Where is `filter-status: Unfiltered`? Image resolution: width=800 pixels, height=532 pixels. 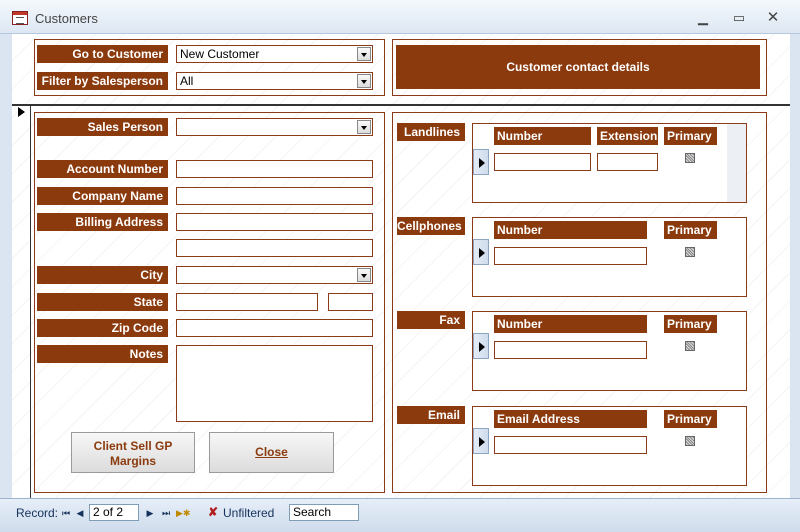
filter-status: Unfiltered is located at coordinates (248, 513).